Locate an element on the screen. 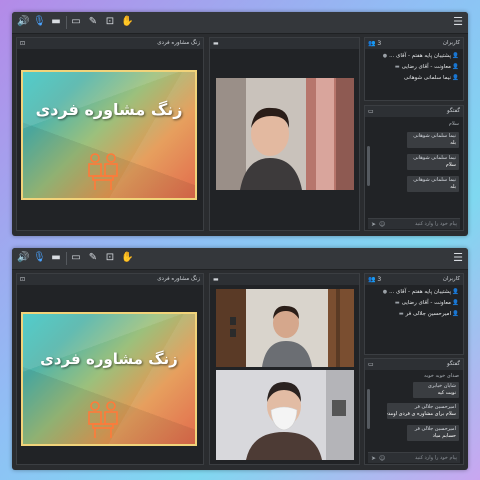 This screenshot has width=480, height=480. list-item: 👤نیما سلمانی شوهانی is located at coordinates (431, 78).